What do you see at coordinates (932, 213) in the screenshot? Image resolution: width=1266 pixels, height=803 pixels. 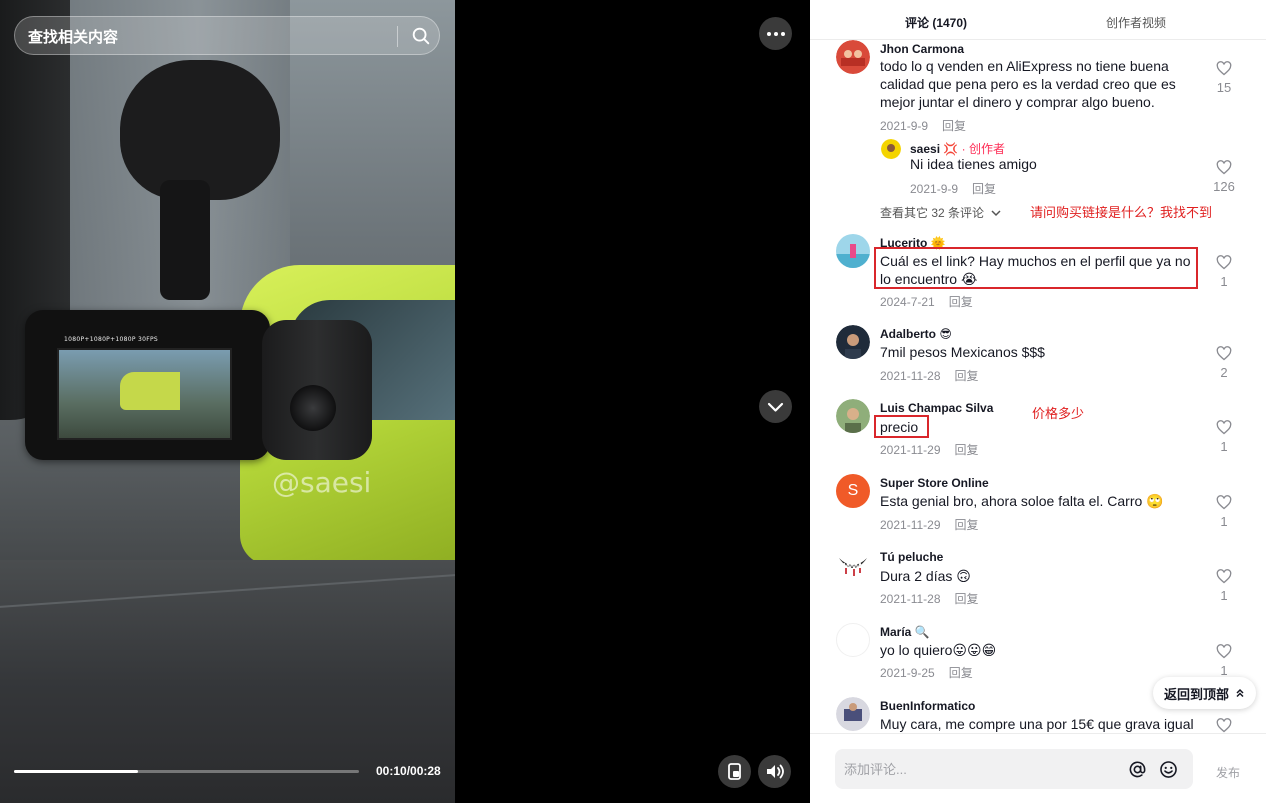 I see `view-more-label: 查看其它 32 条评论` at bounding box center [932, 213].